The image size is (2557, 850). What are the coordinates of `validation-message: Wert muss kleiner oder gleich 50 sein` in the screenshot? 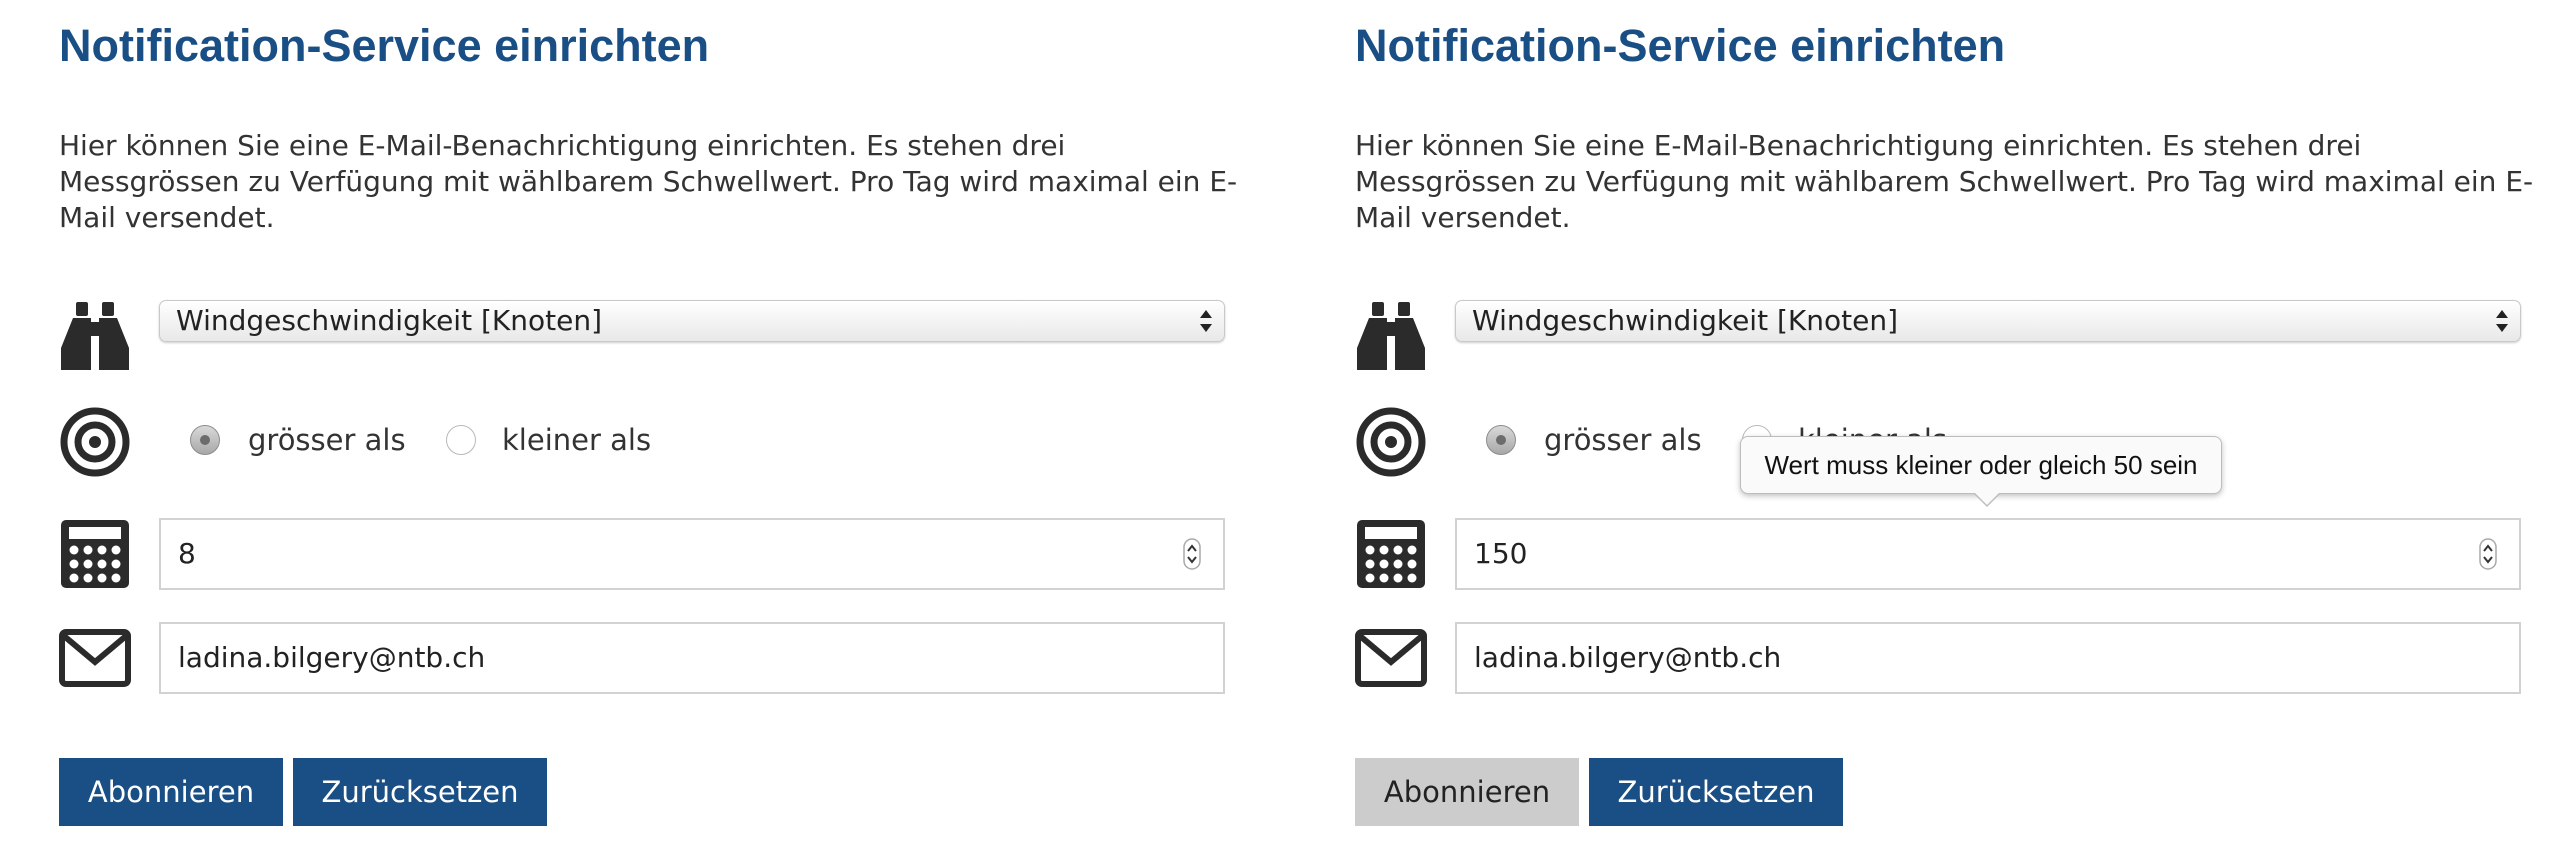 It's located at (1981, 465).